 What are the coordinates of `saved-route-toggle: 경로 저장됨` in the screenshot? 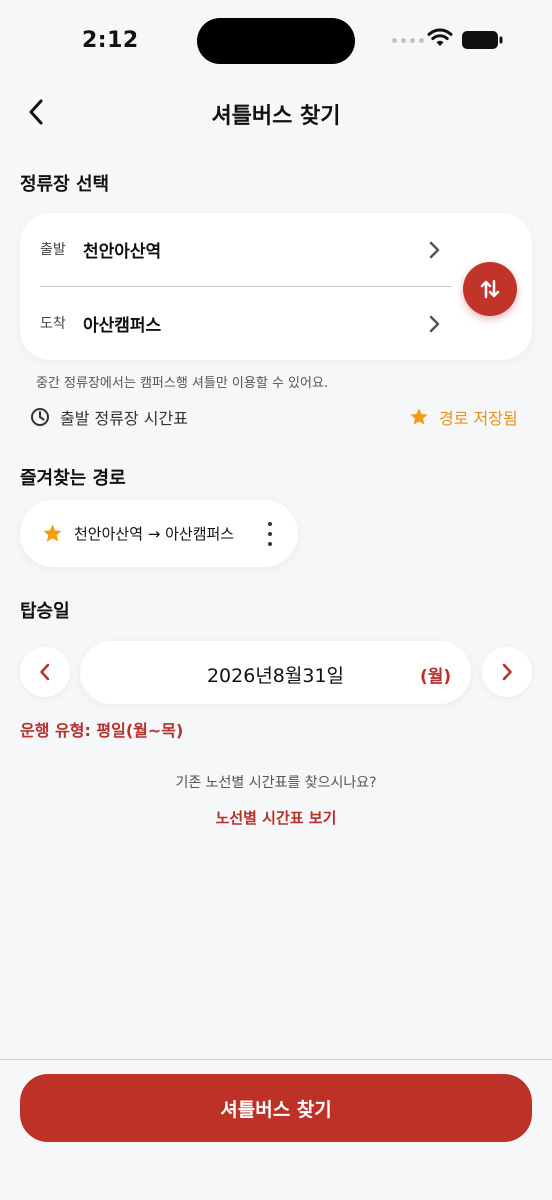 It's located at (463, 417).